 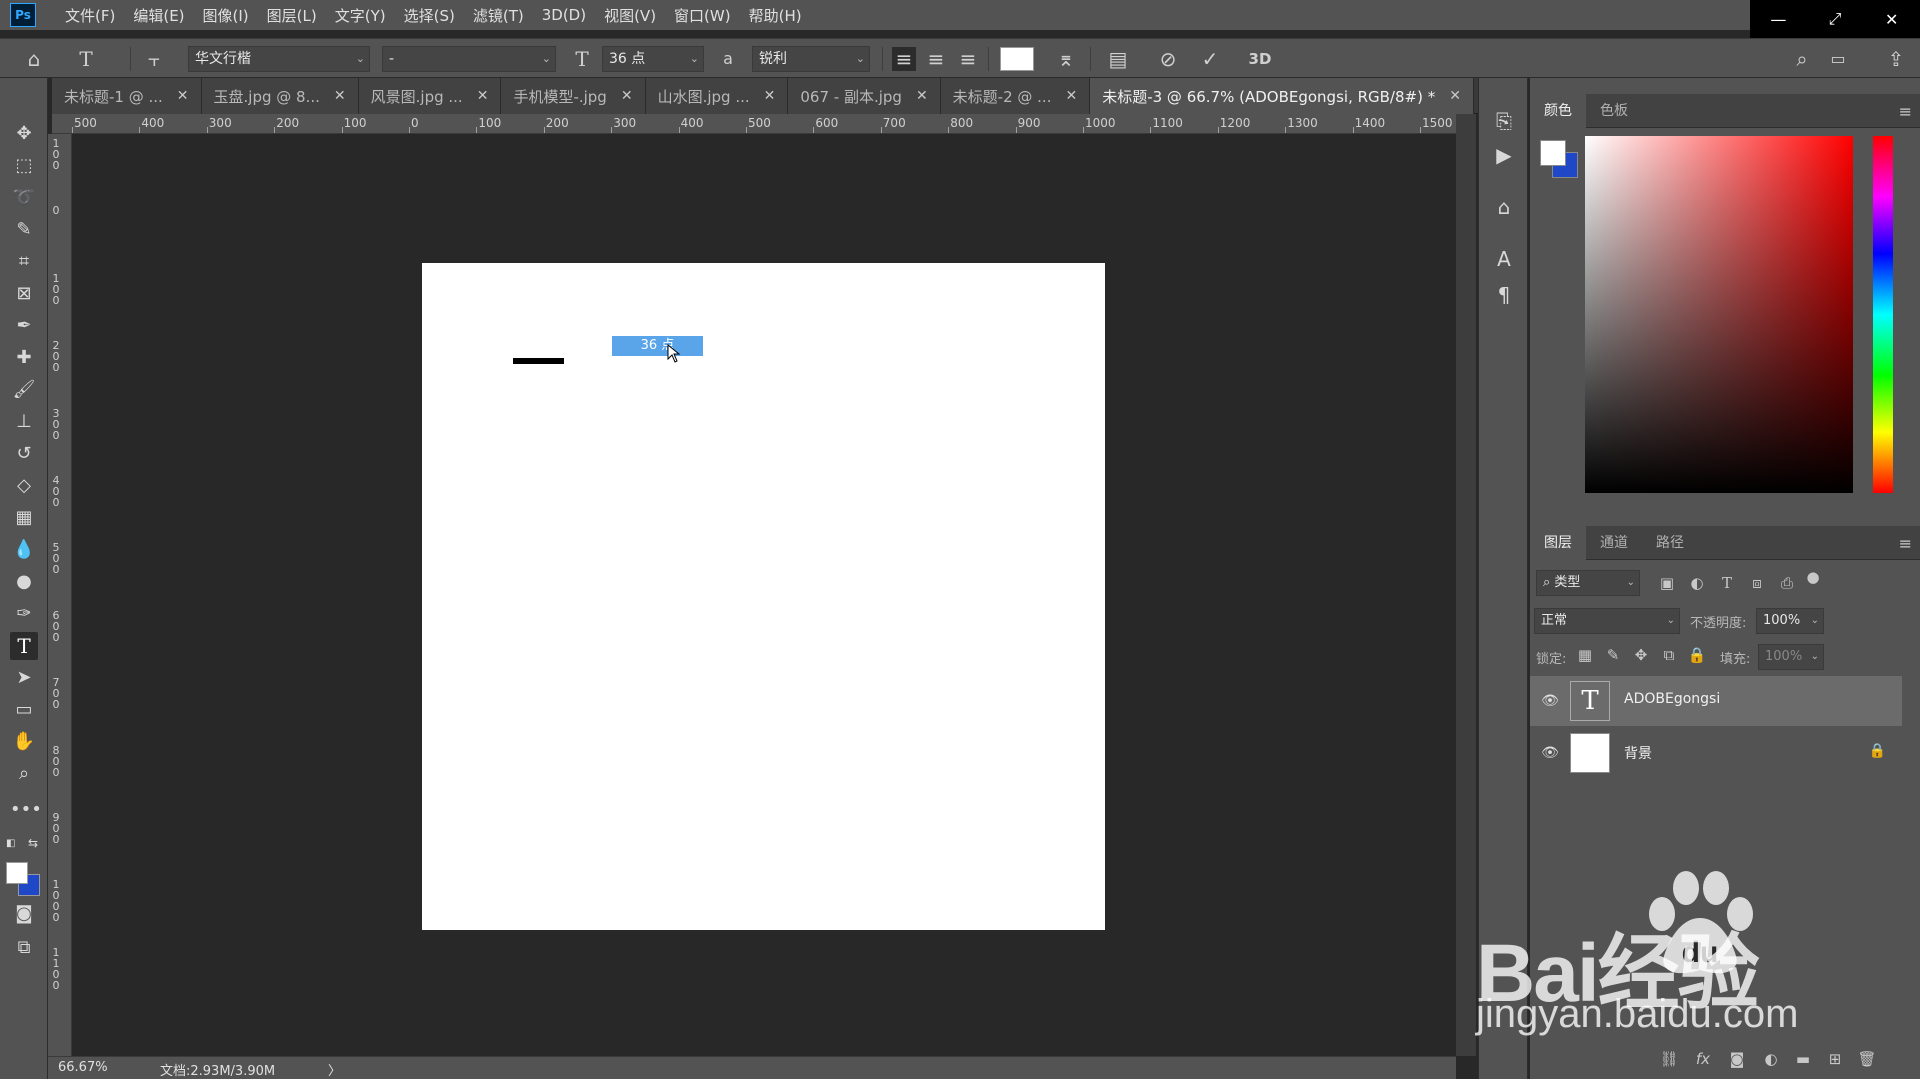 I want to click on menu-select: 选择(S), so click(x=429, y=15).